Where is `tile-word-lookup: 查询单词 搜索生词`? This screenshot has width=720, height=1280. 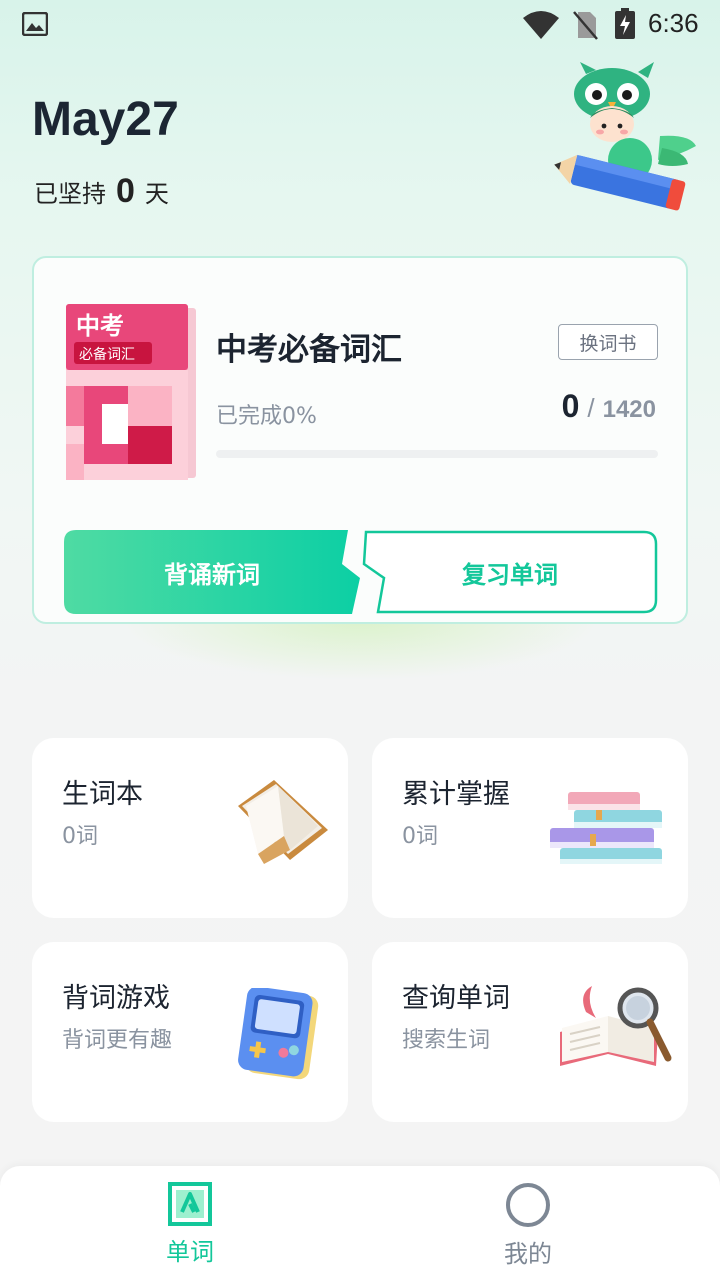 tile-word-lookup: 查询单词 搜索生词 is located at coordinates (530, 1032).